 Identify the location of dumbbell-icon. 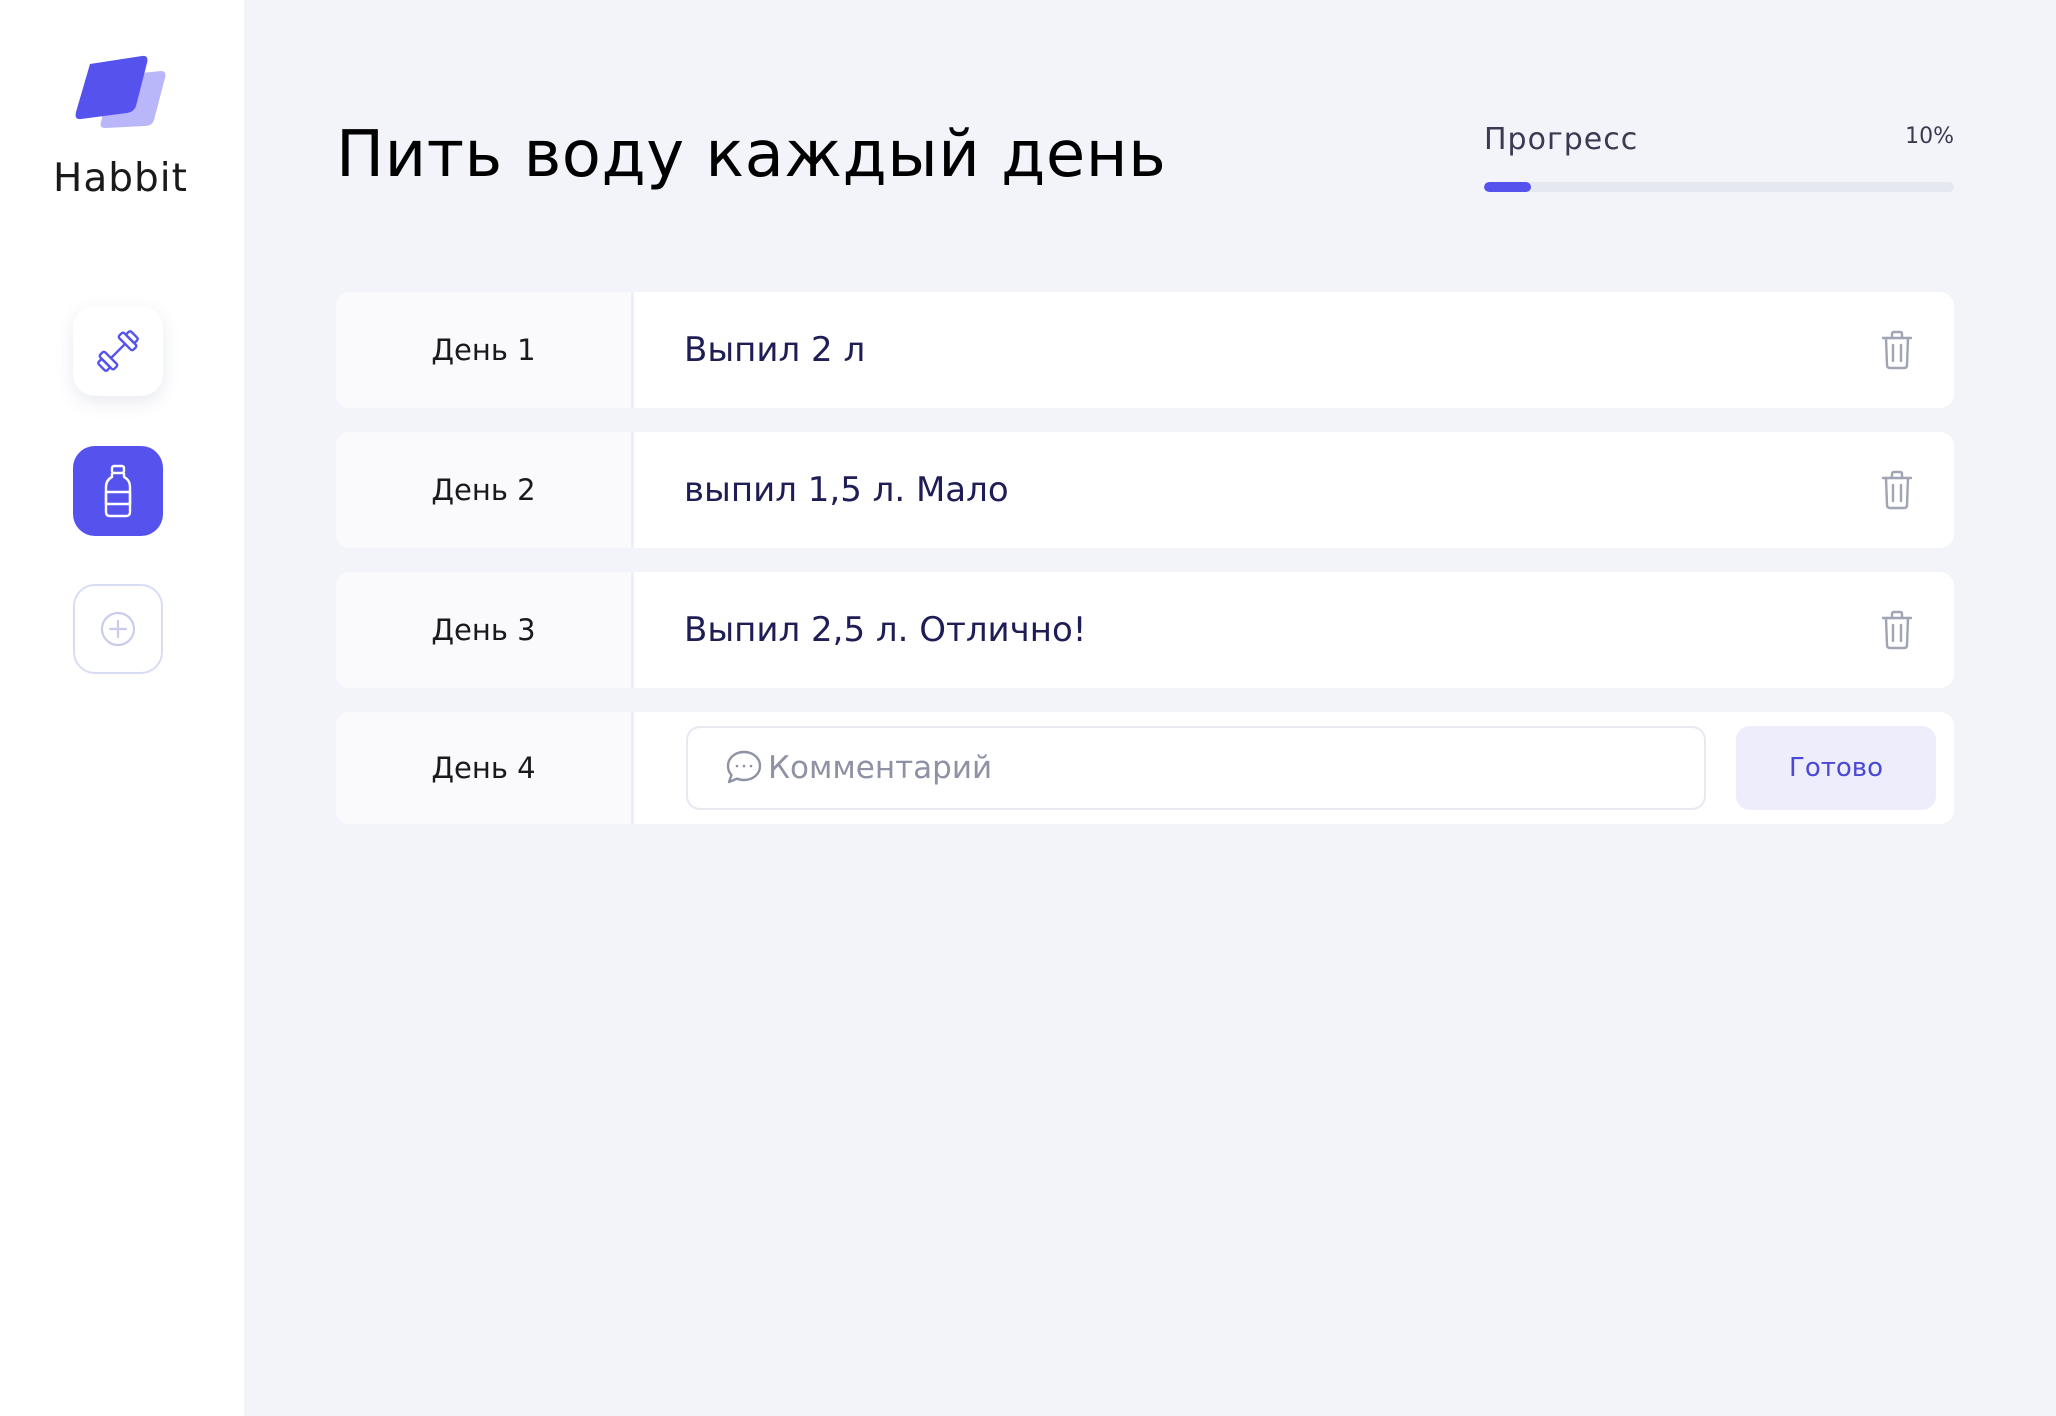
(118, 351).